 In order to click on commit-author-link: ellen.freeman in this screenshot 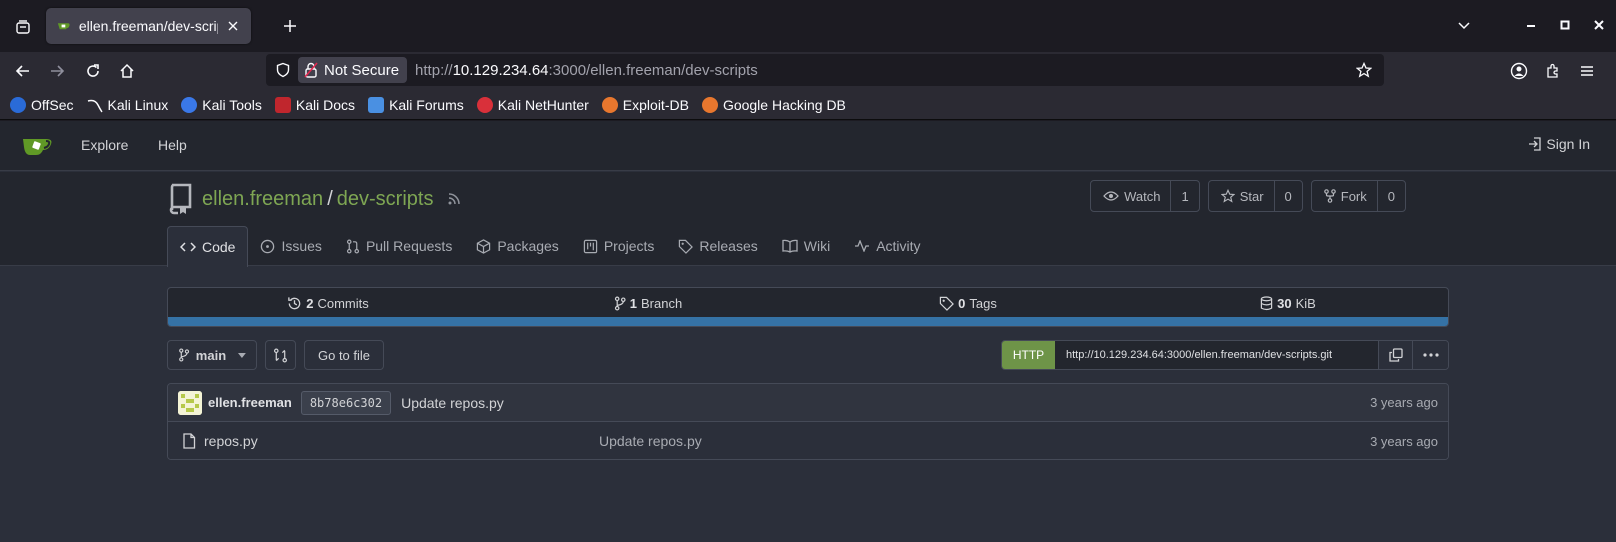, I will do `click(250, 402)`.